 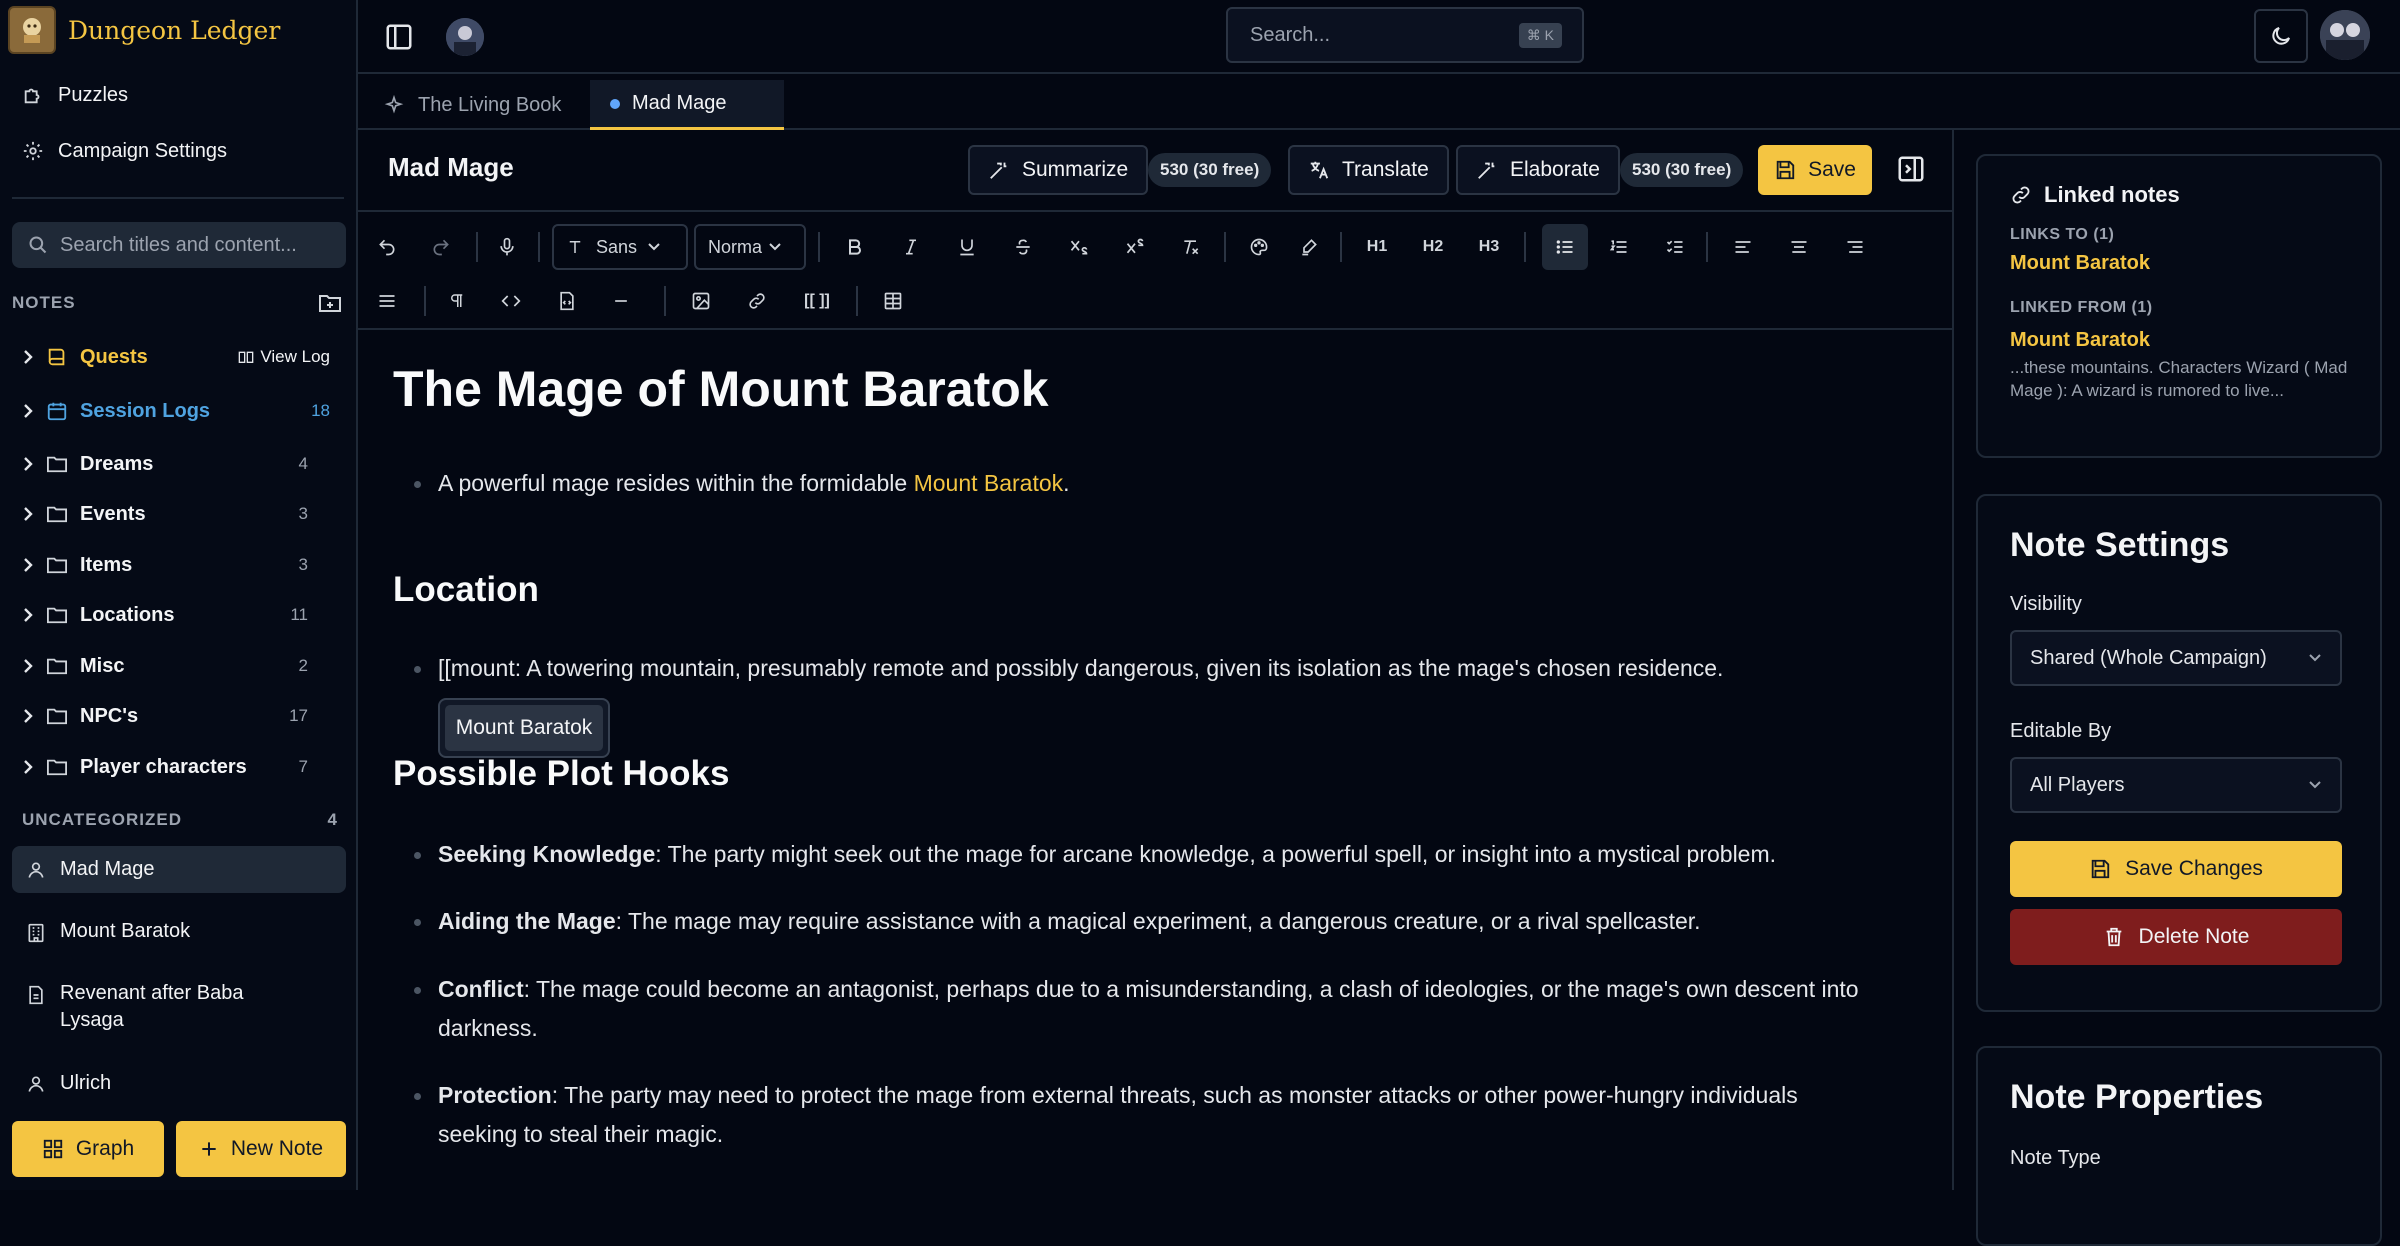 I want to click on sidebar-link-label: Campaign Settings, so click(x=142, y=150).